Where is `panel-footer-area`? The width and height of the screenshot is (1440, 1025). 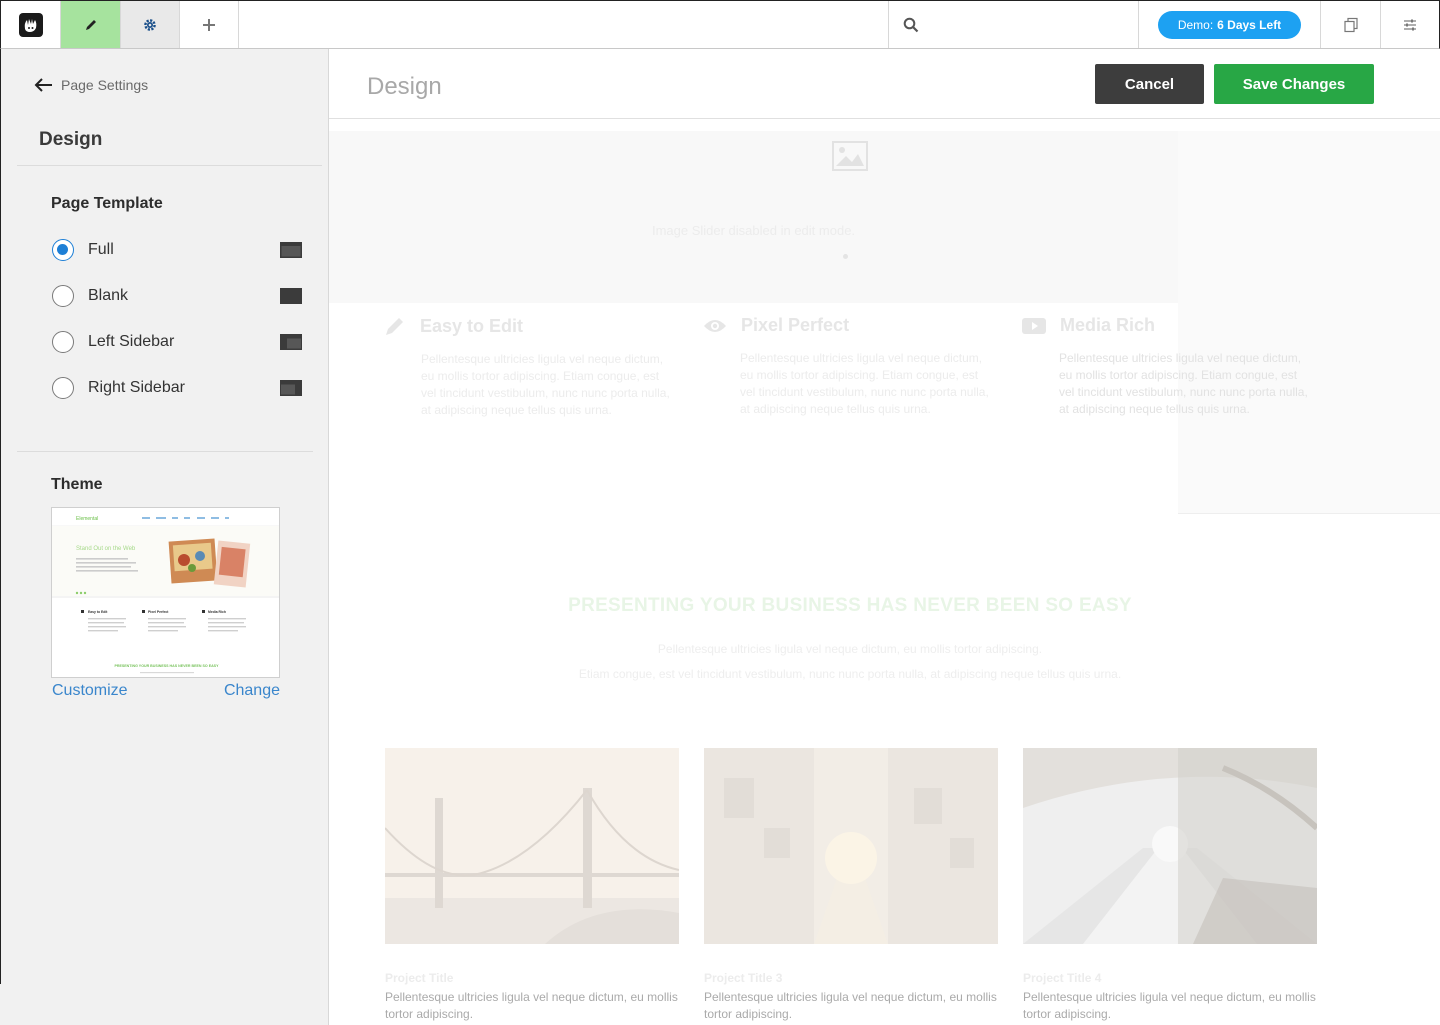 panel-footer-area is located at coordinates (164, 1004).